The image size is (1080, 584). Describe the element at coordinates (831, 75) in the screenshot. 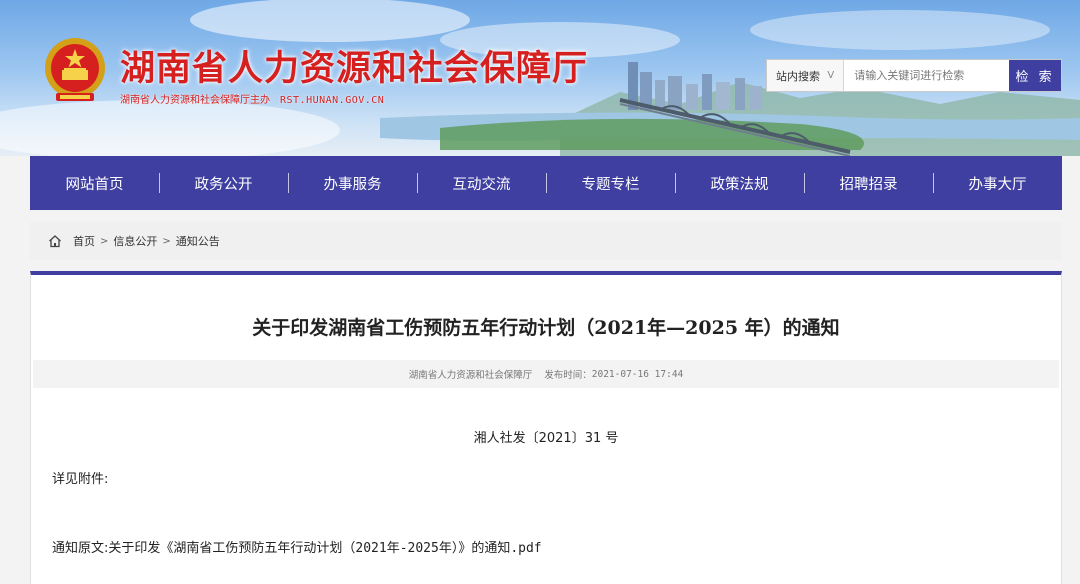

I see `chevron-down-icon: V` at that location.